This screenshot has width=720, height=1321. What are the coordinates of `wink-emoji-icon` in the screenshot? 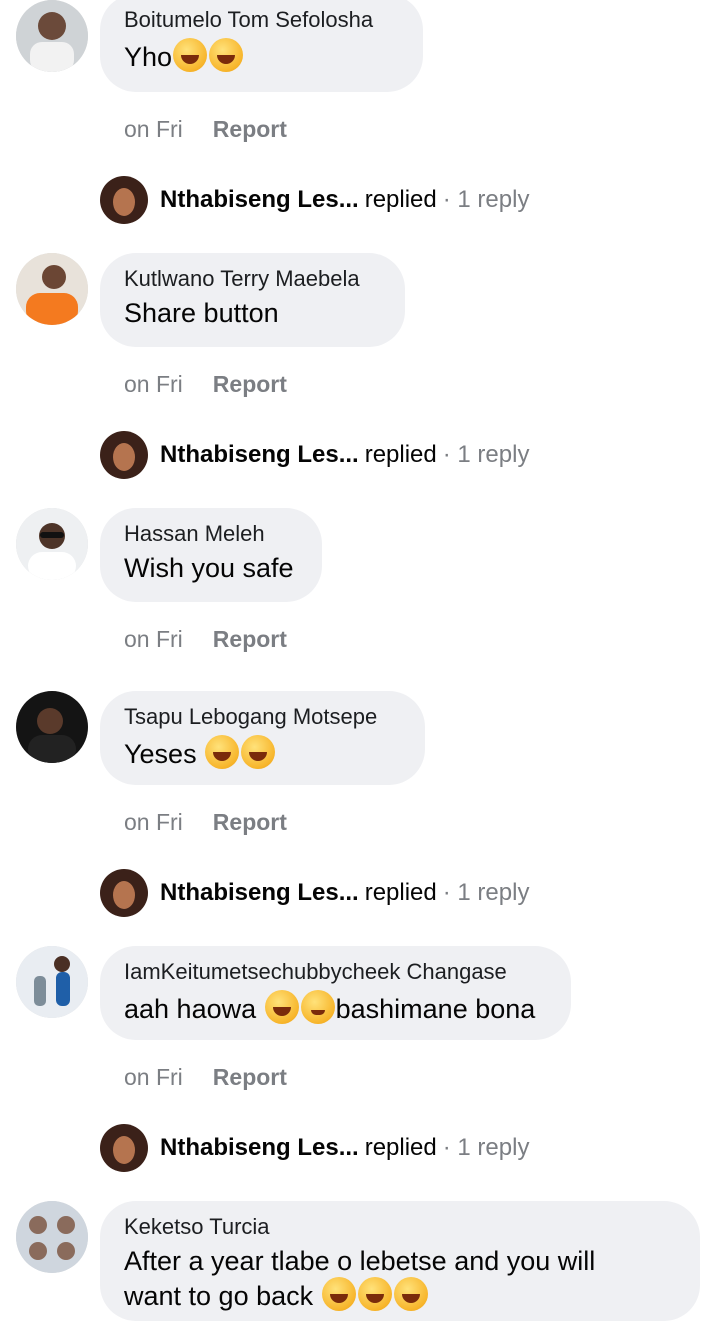 It's located at (317, 1007).